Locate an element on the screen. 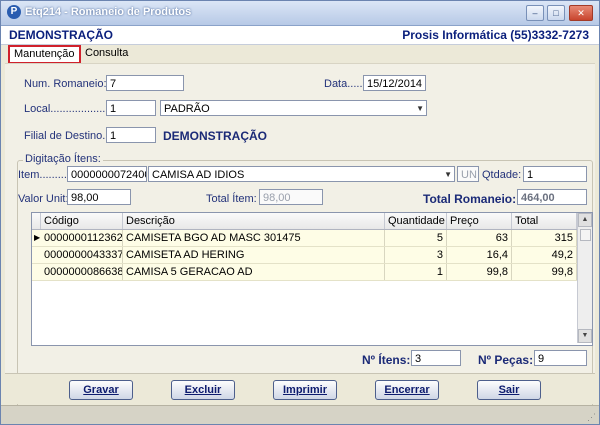  local-select: PADRÃO ▼ is located at coordinates (293, 108).